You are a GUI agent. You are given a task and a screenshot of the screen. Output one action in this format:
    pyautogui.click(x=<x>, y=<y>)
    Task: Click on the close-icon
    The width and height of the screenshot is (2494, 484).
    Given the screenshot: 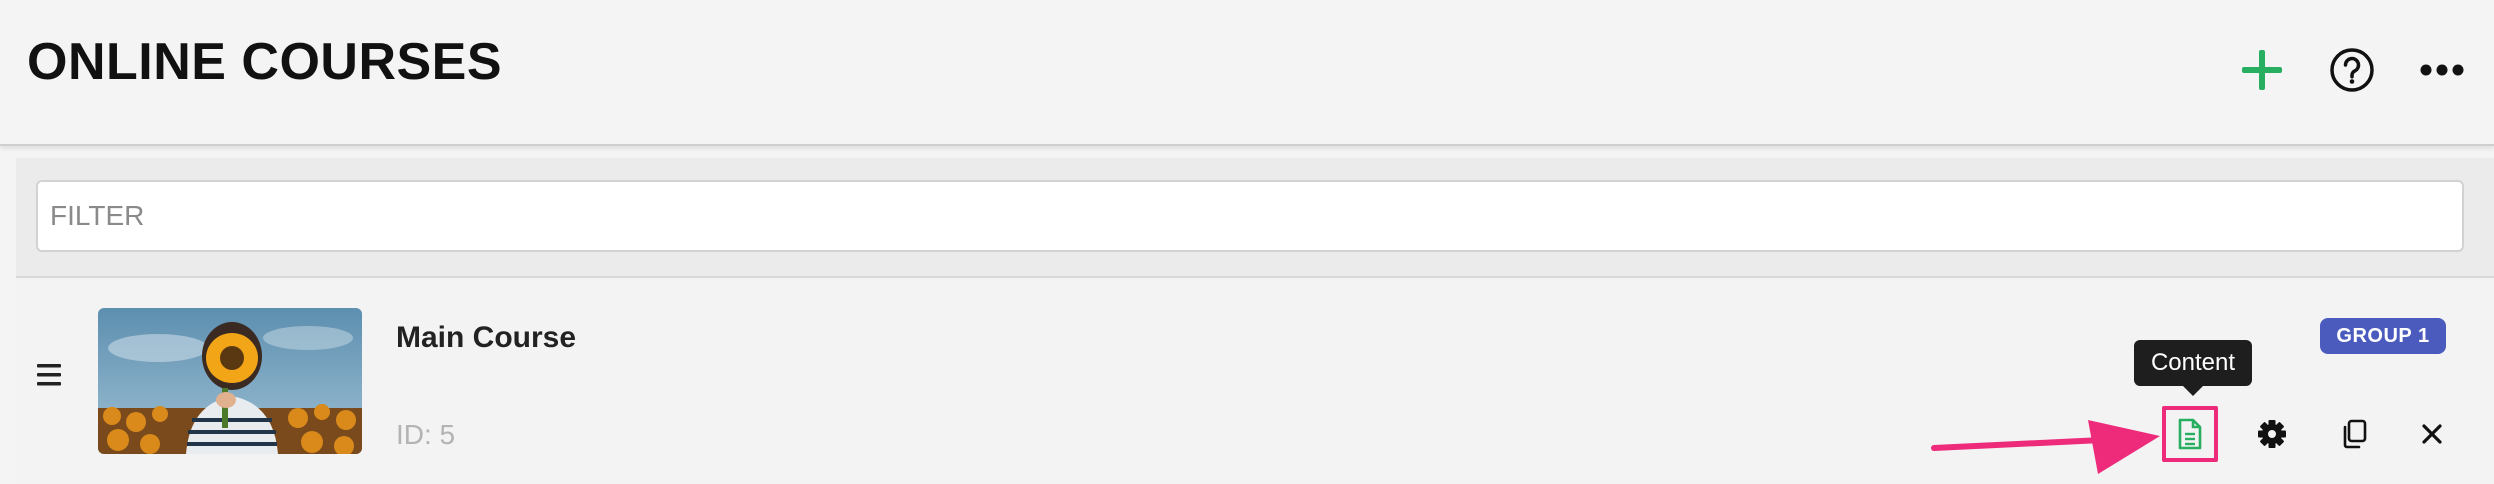 What is the action you would take?
    pyautogui.click(x=2432, y=434)
    